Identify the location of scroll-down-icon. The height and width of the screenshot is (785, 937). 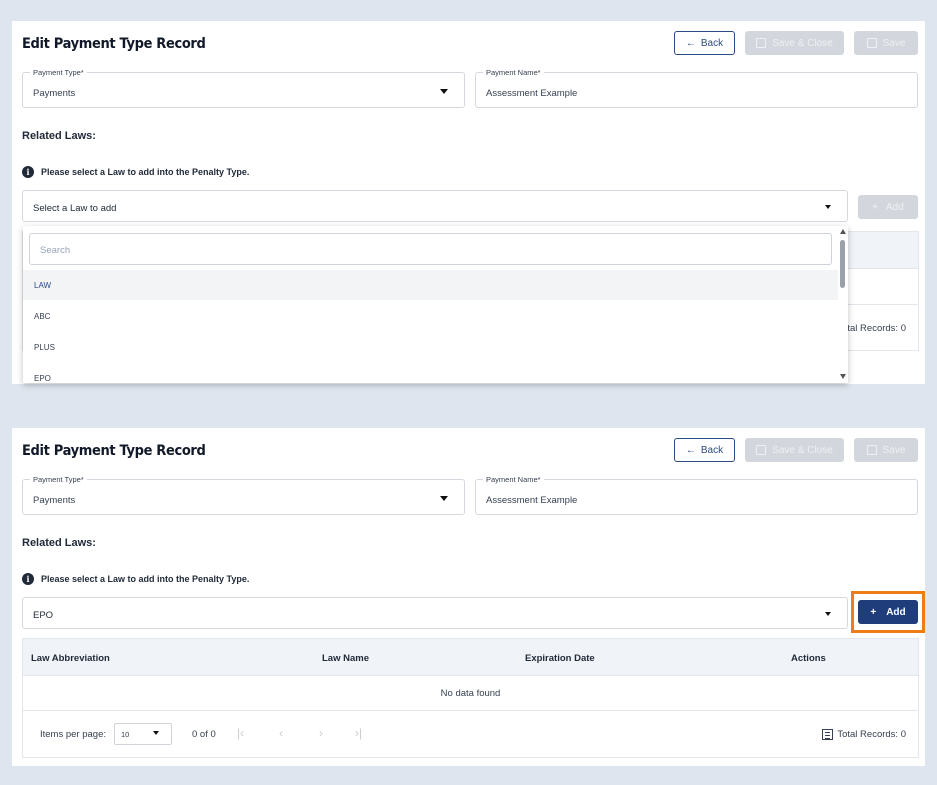
(843, 376).